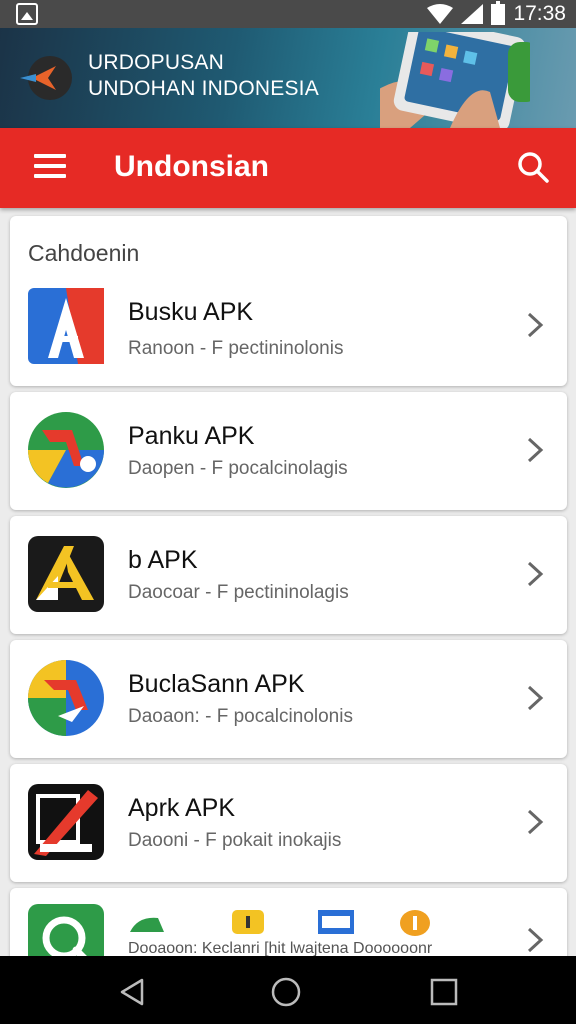  What do you see at coordinates (288, 823) in the screenshot?
I see `list-item: Aprk APK Daooni - F pokait inokajis` at bounding box center [288, 823].